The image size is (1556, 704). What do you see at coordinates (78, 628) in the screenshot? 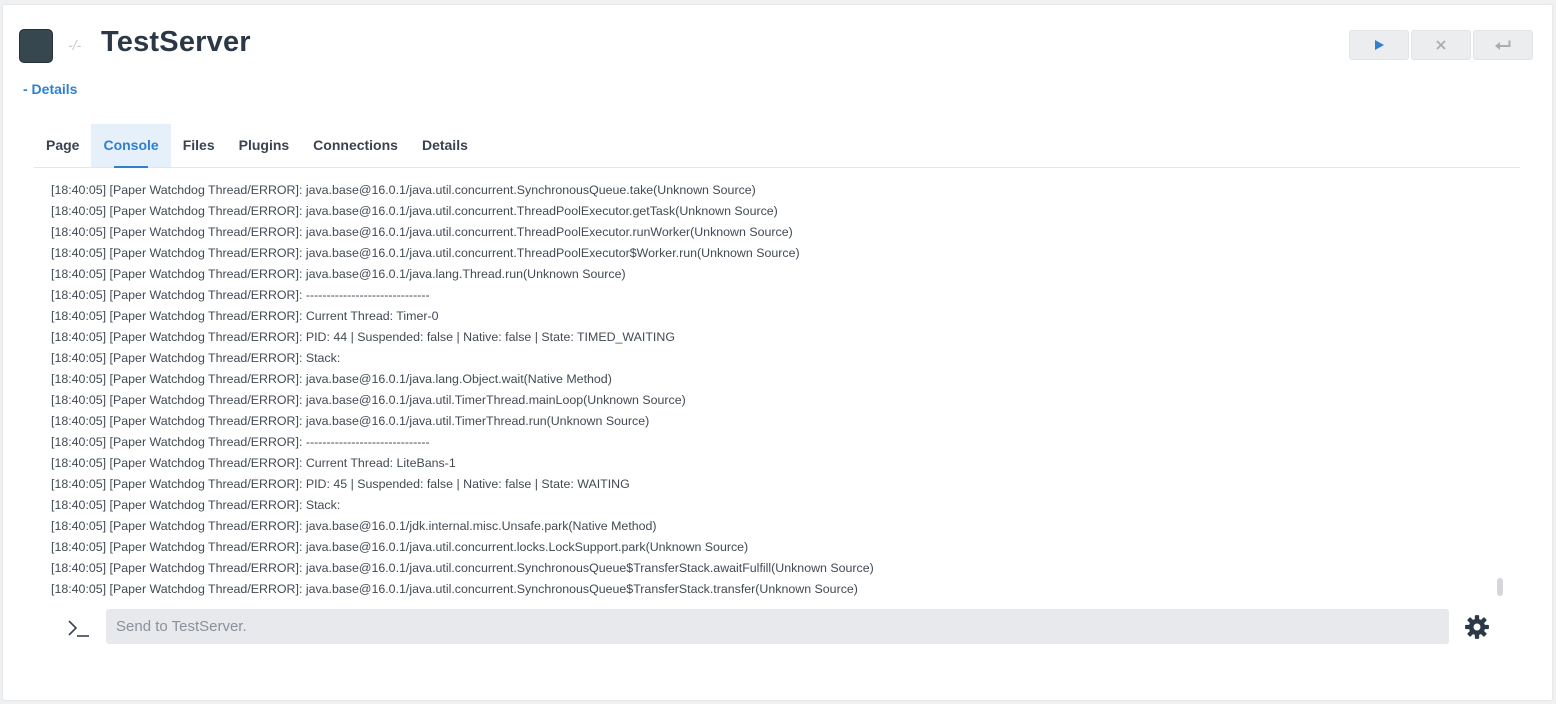
I see `terminal-prompt-icon` at bounding box center [78, 628].